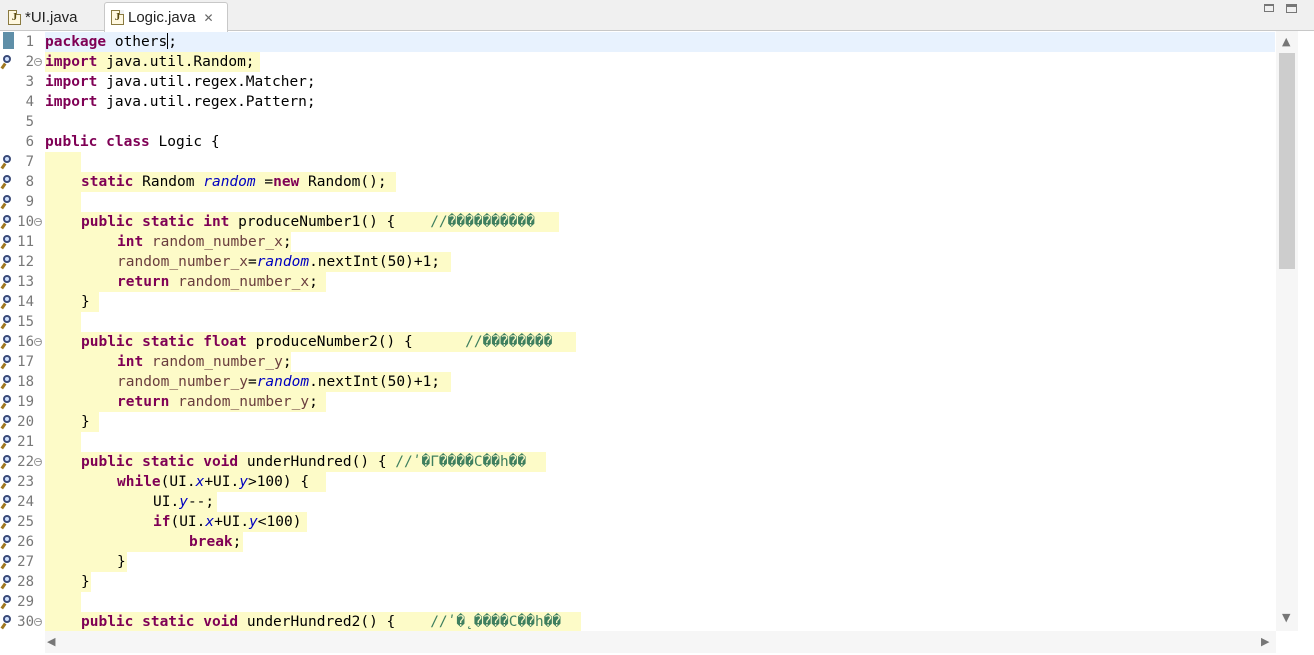 The height and width of the screenshot is (655, 1314). What do you see at coordinates (150, 62) in the screenshot?
I see `code-line: import java.util.Random;` at bounding box center [150, 62].